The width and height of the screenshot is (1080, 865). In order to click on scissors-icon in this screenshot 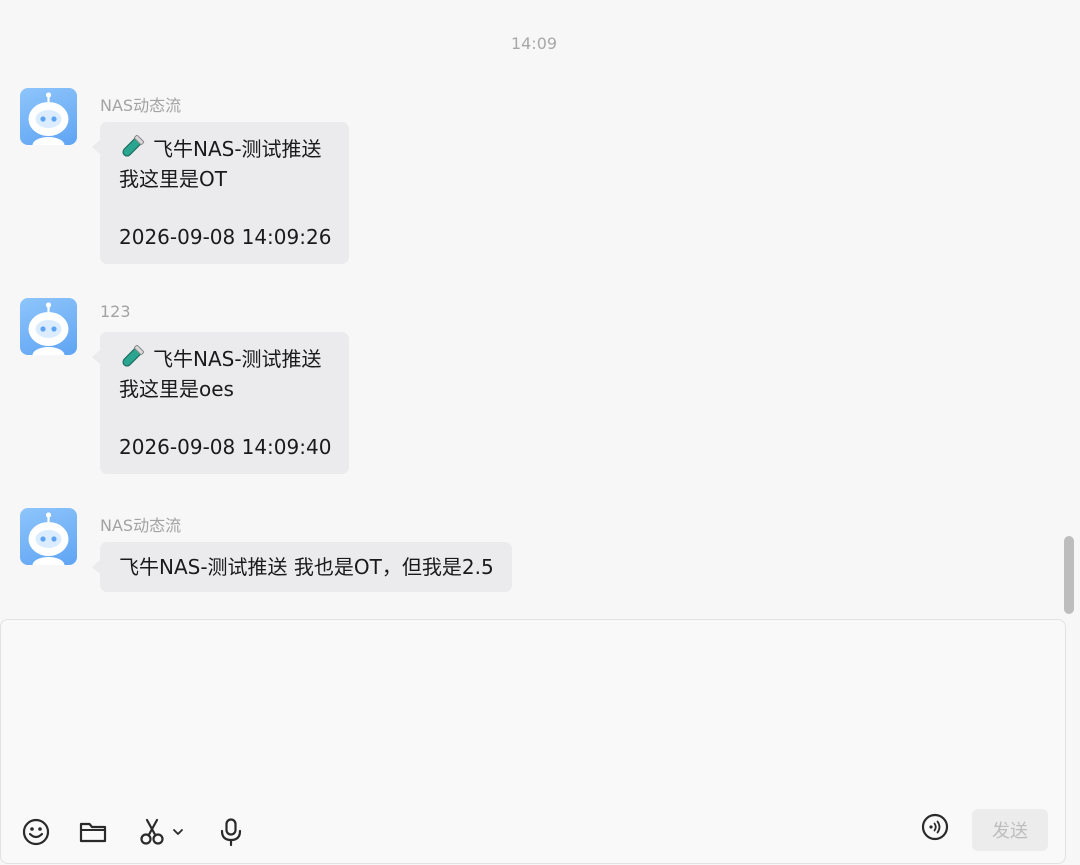, I will do `click(152, 831)`.